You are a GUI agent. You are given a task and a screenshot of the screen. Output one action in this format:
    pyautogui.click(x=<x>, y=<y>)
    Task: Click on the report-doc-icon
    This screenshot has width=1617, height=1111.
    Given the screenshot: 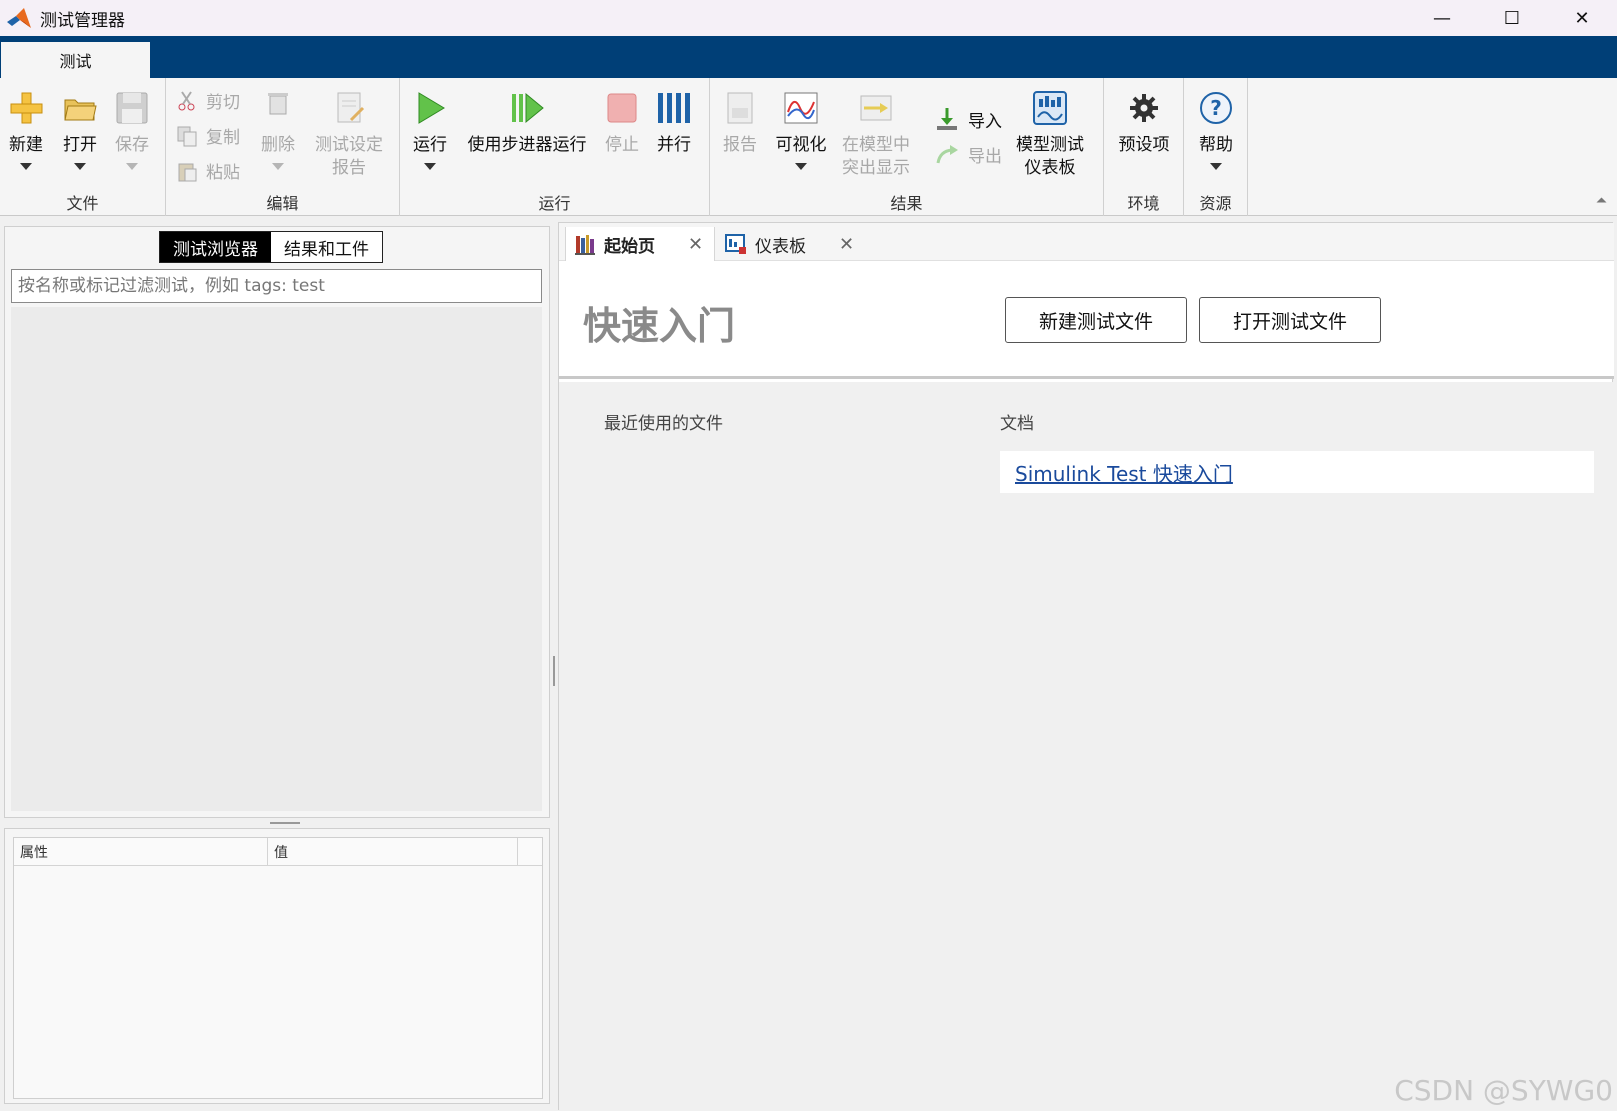 What is the action you would take?
    pyautogui.click(x=351, y=107)
    